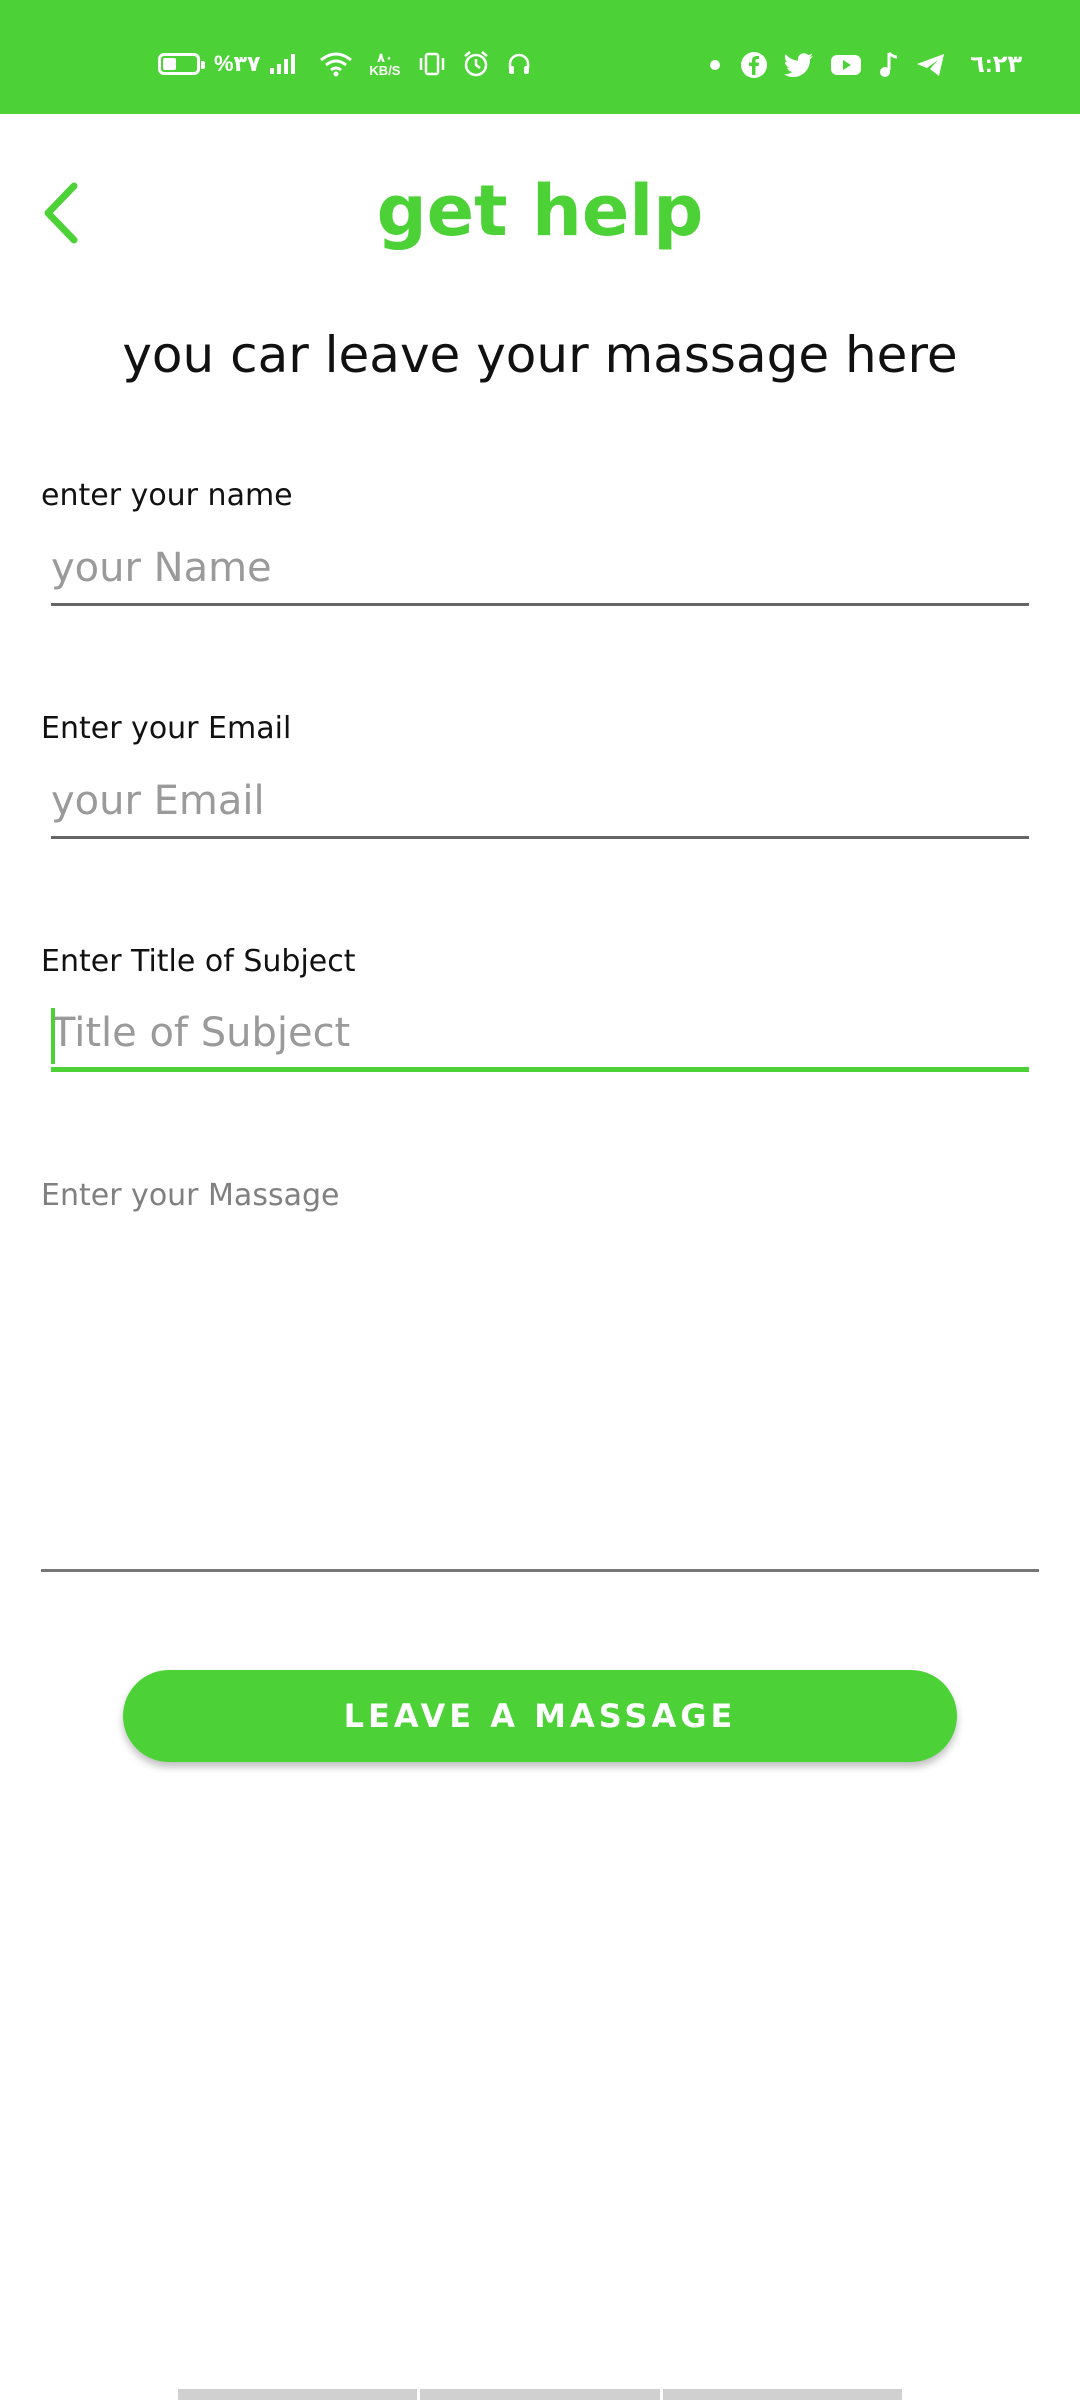  What do you see at coordinates (519, 64) in the screenshot?
I see `headphones-icon` at bounding box center [519, 64].